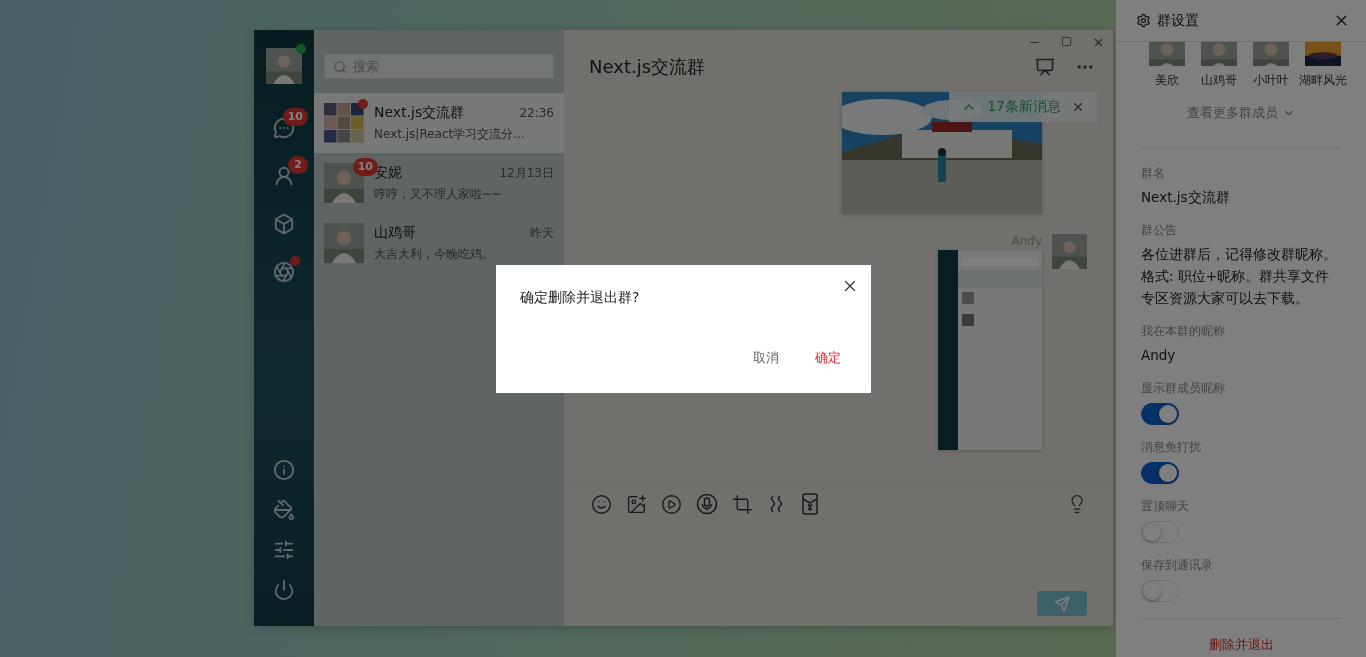  What do you see at coordinates (284, 550) in the screenshot?
I see `sliders-icon` at bounding box center [284, 550].